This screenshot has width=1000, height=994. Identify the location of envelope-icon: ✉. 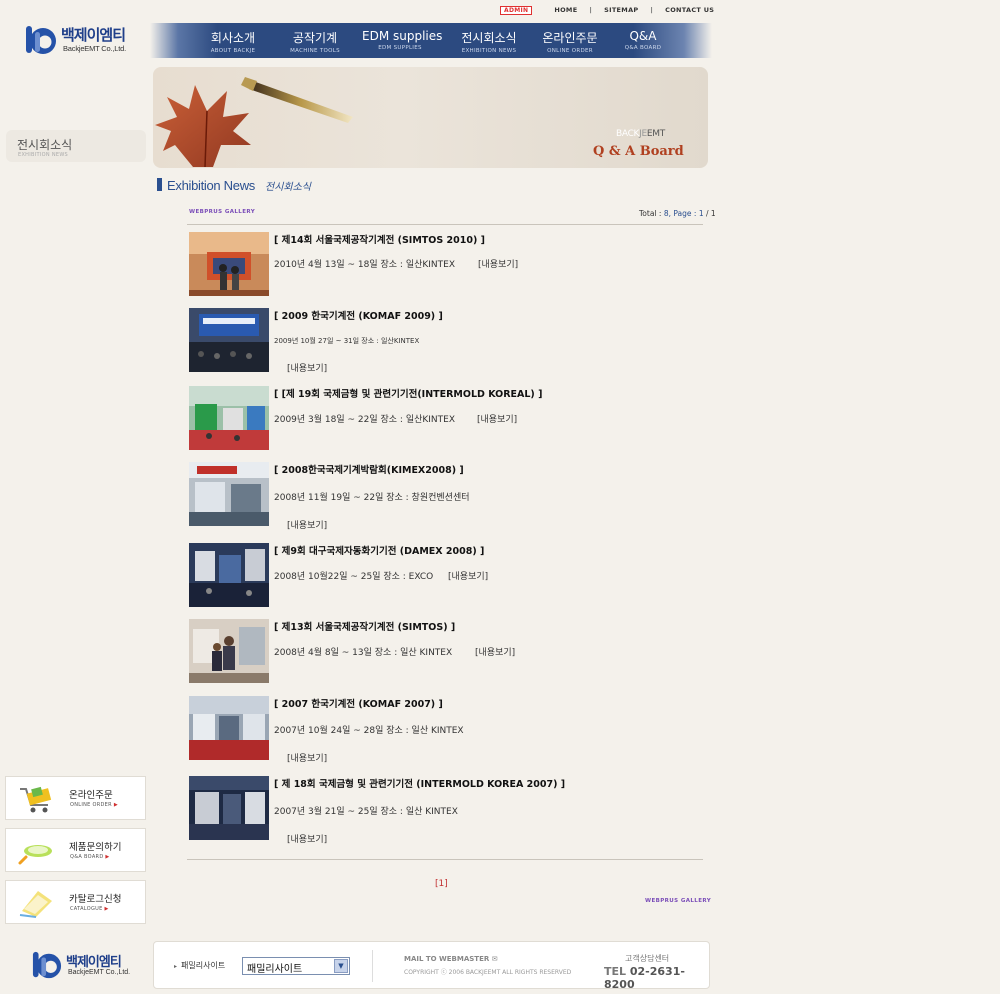
(494, 959).